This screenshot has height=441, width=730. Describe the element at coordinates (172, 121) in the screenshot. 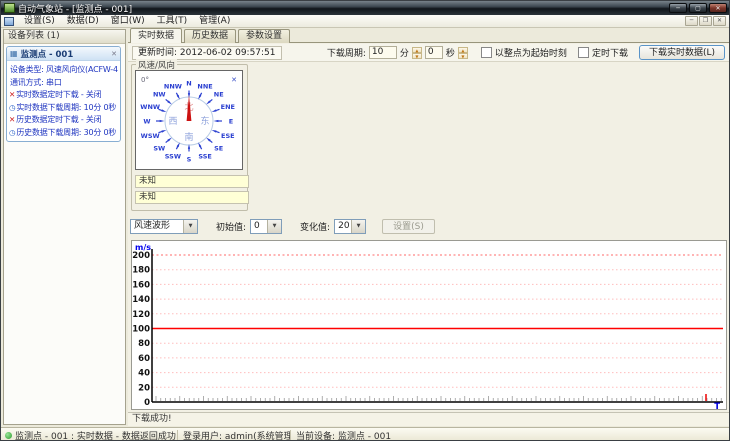

I see `svg-text: 西` at that location.